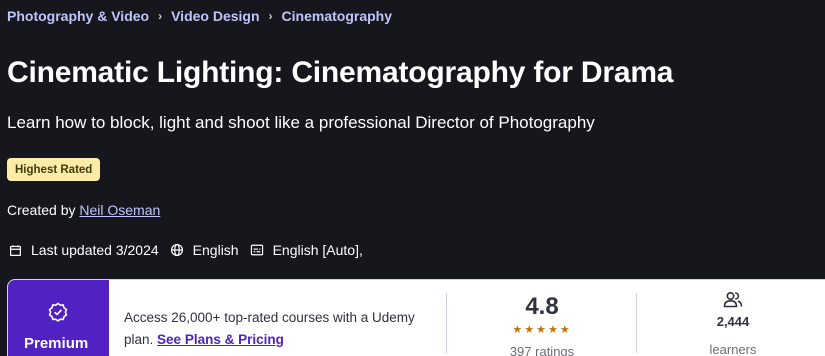 The image size is (825, 356). Describe the element at coordinates (58, 314) in the screenshot. I see `badge-check-icon` at that location.